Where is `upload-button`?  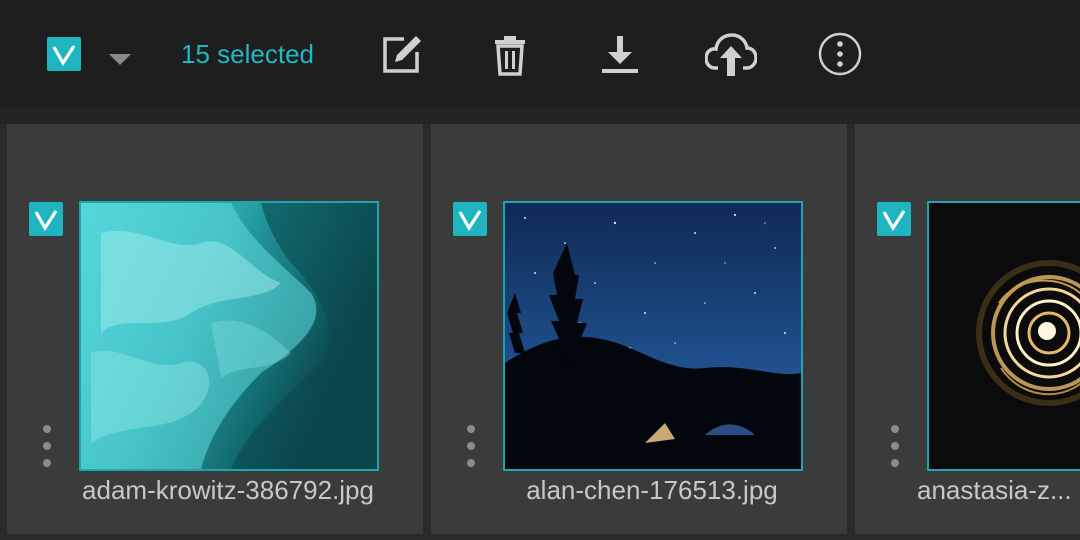 upload-button is located at coordinates (731, 54).